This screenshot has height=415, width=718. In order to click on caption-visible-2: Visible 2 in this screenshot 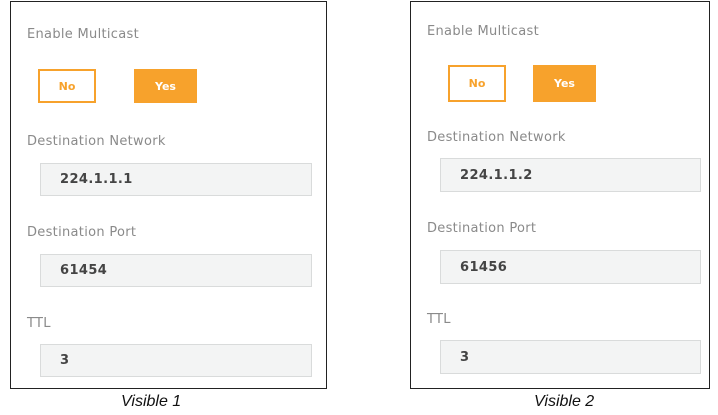, I will do `click(564, 401)`.